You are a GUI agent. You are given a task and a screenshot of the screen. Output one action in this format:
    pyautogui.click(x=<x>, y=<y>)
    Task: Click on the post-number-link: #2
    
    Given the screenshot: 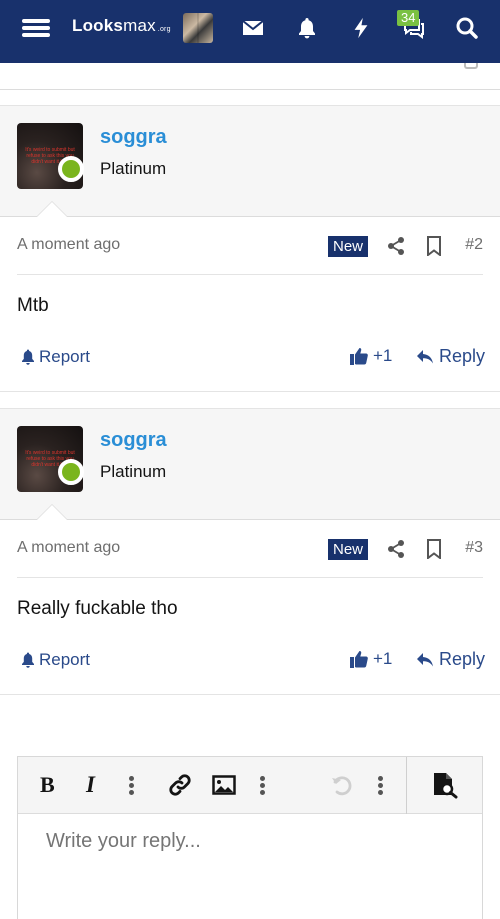 What is the action you would take?
    pyautogui.click(x=474, y=245)
    